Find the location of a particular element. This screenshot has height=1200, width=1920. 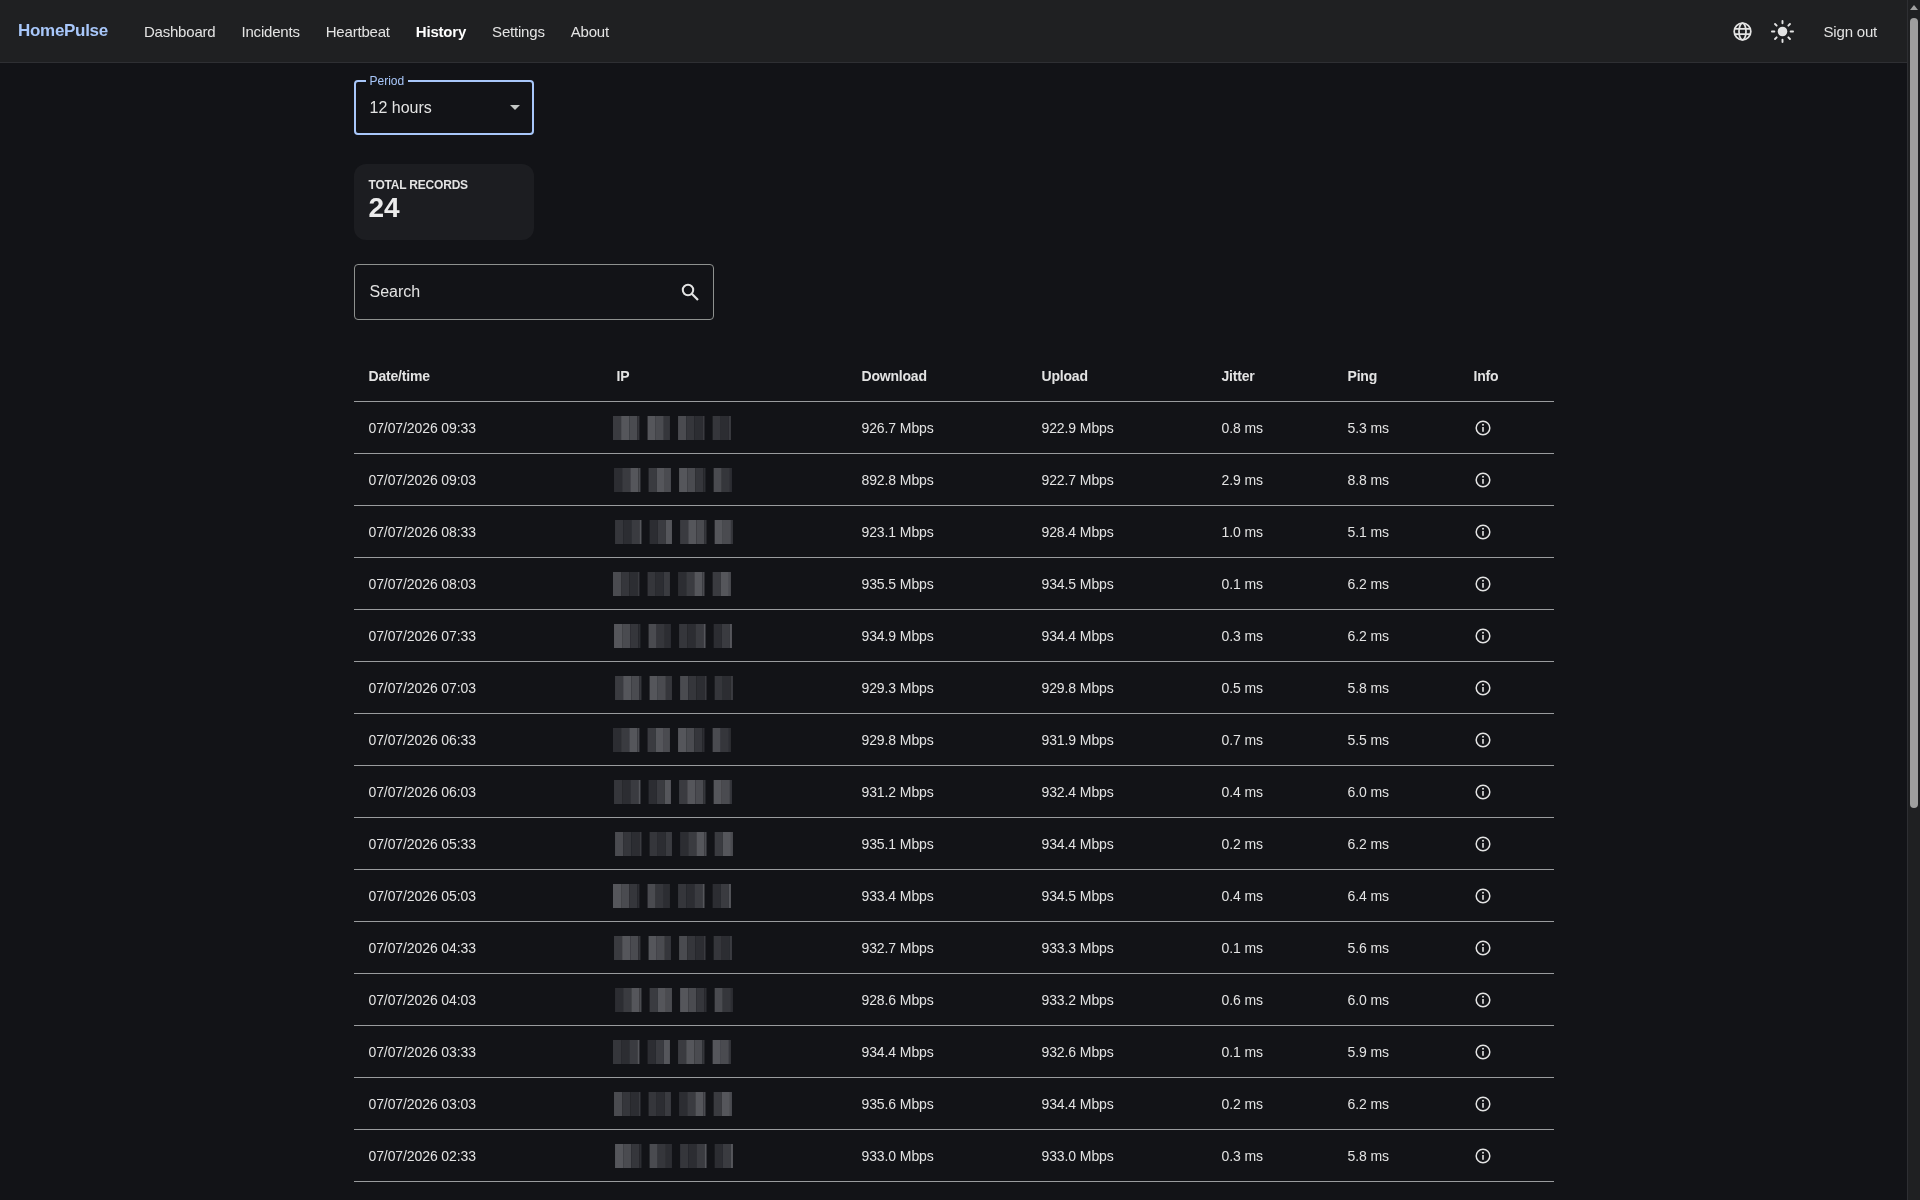

table-cell-text: 932.4 Mbps is located at coordinates (1077, 791).